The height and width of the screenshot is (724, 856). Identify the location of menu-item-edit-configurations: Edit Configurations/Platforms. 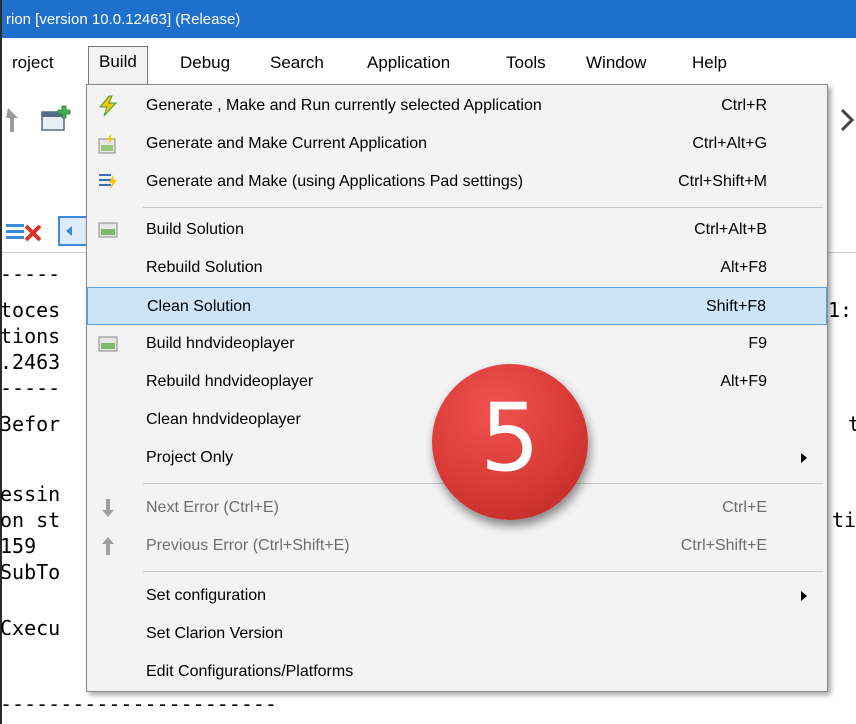
(457, 672).